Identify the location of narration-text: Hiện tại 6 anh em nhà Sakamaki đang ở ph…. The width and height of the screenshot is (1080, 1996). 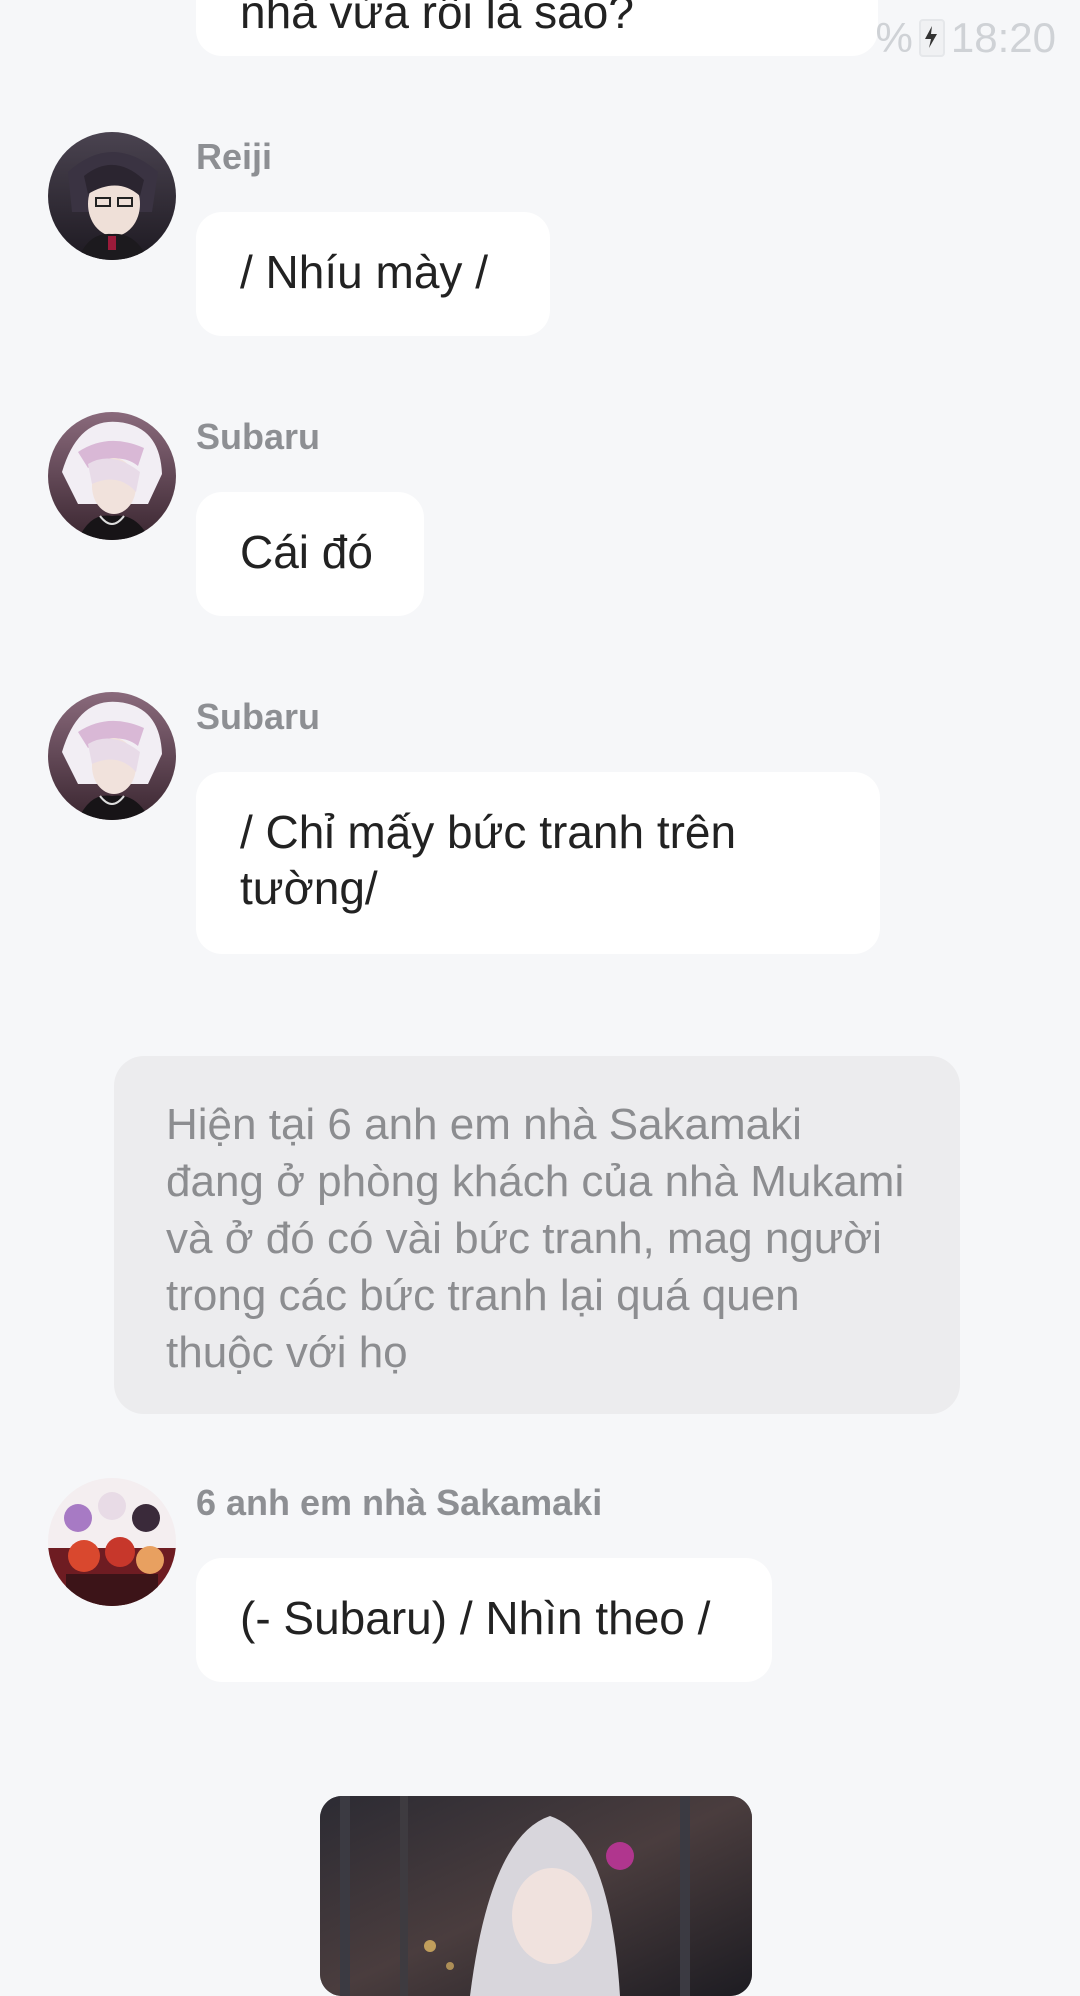
(535, 1238).